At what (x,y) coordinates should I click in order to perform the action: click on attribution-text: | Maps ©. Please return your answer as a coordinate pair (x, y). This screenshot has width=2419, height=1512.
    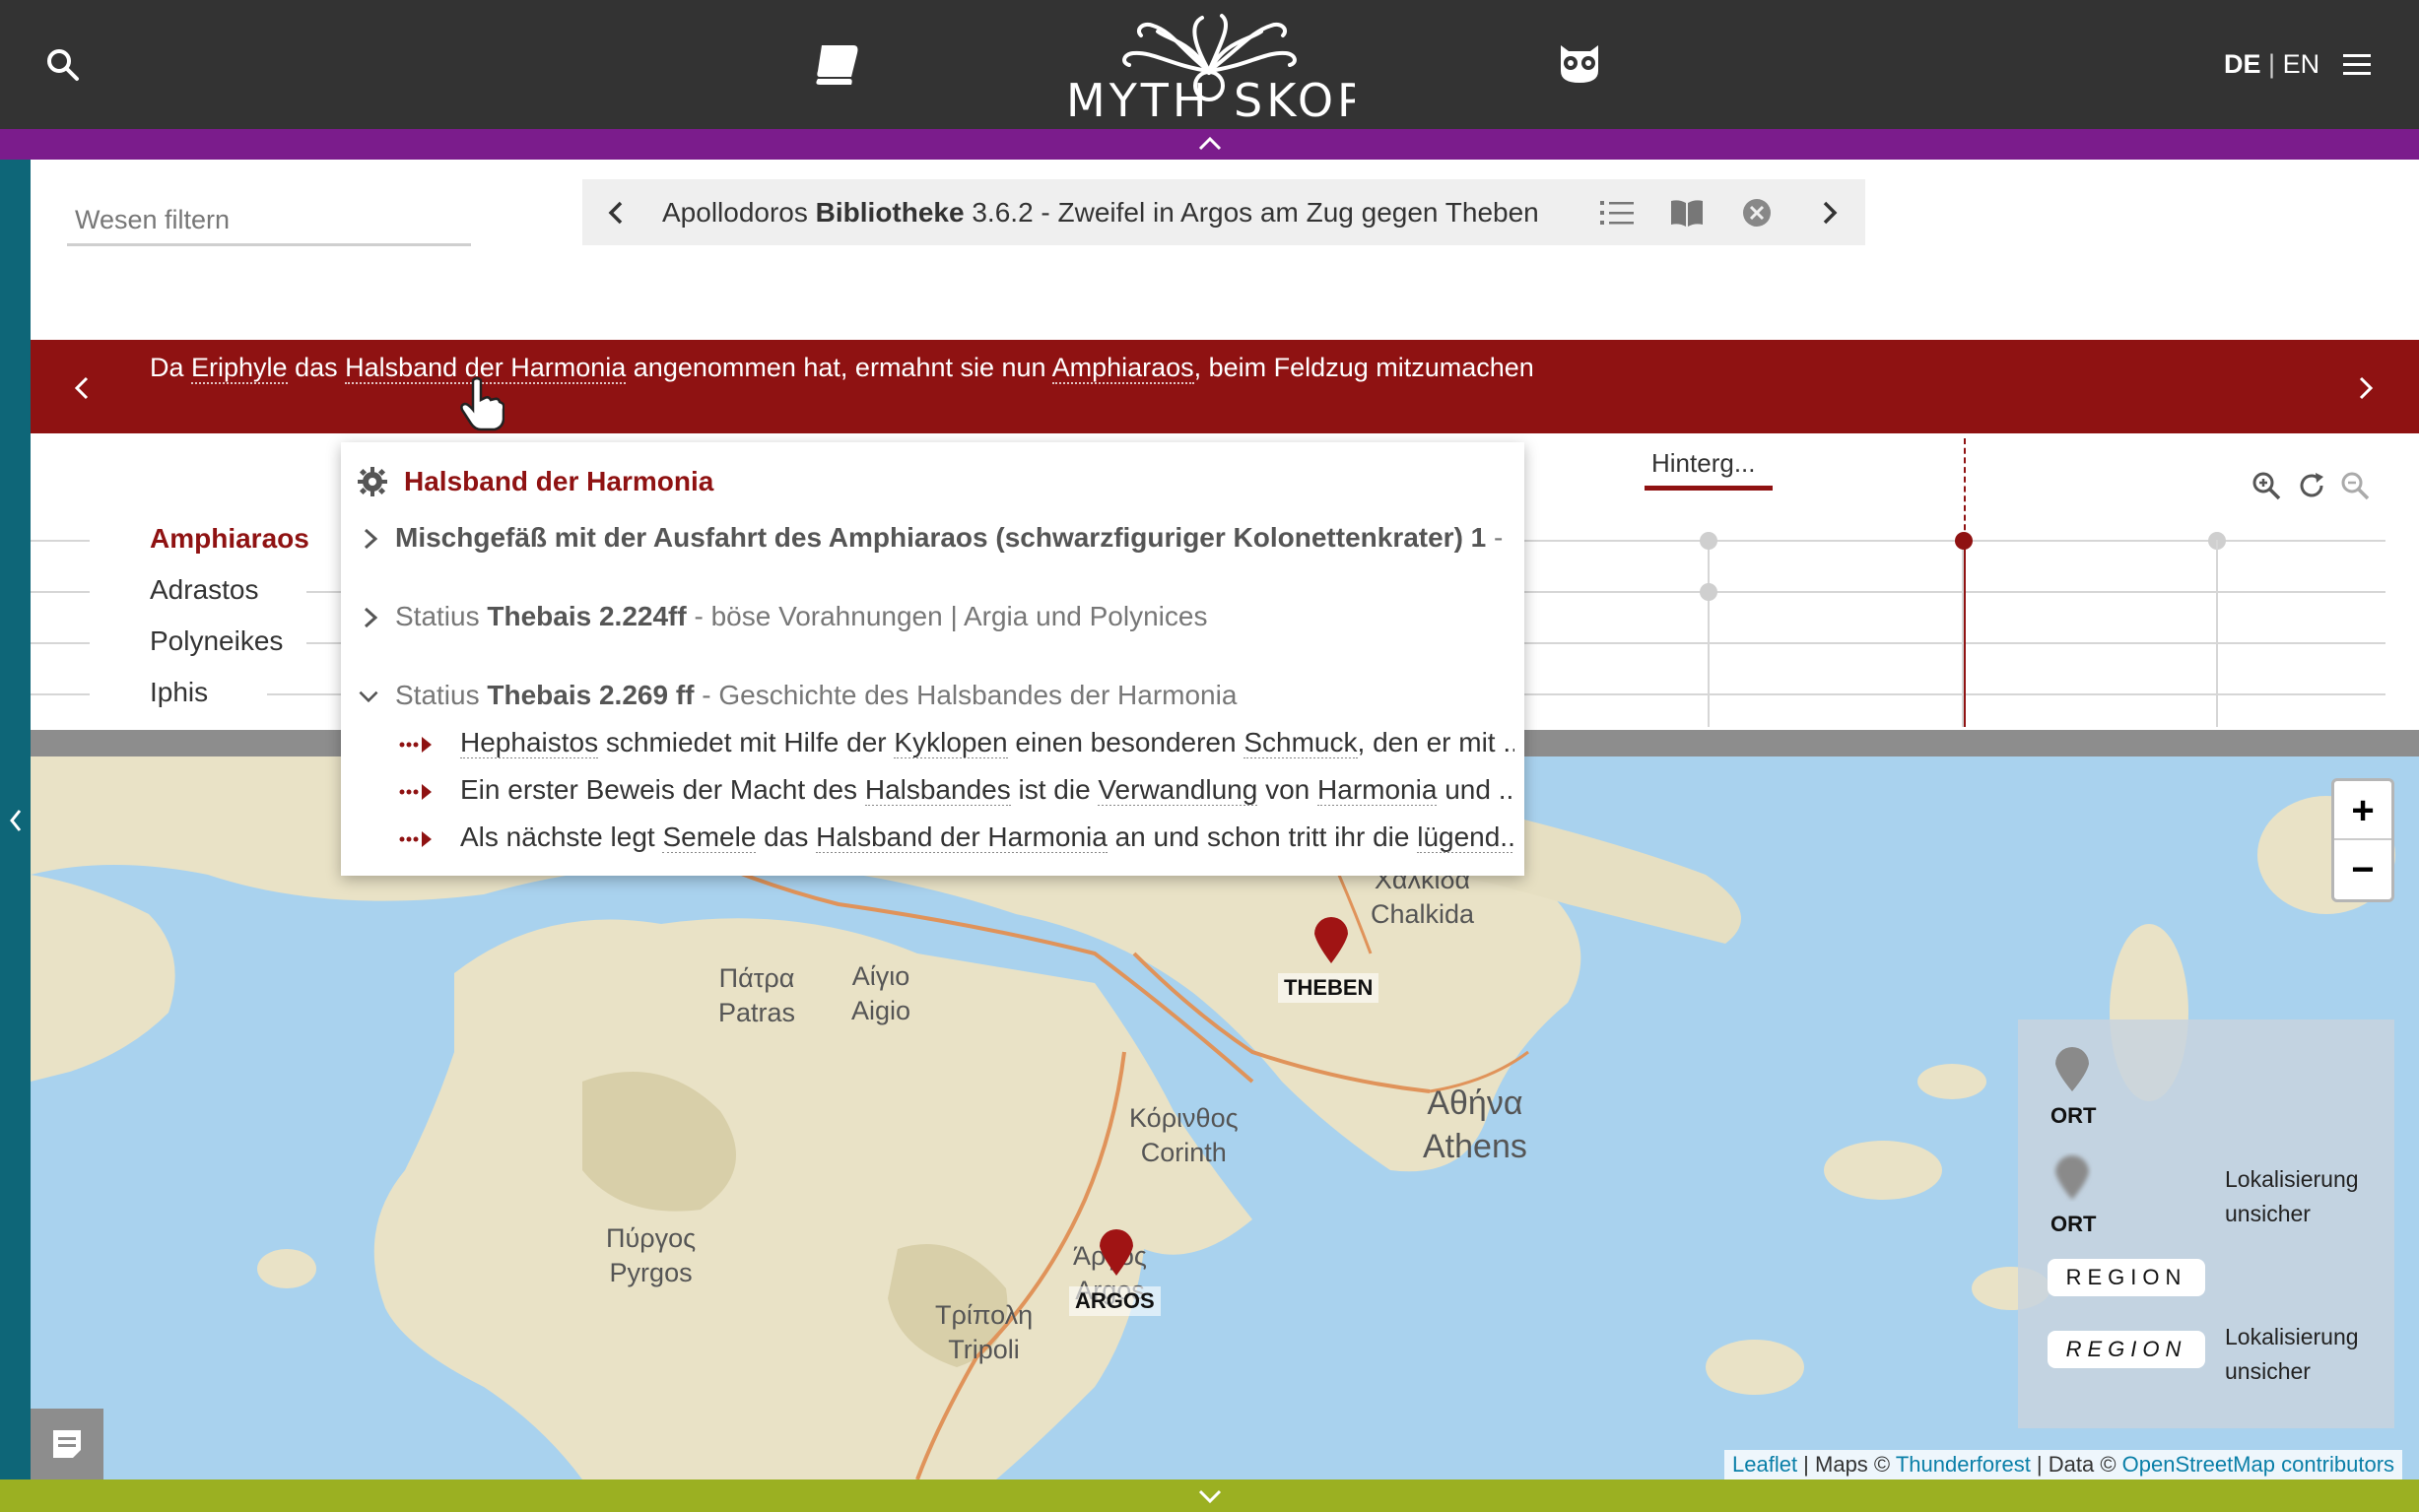
    Looking at the image, I should click on (1846, 1464).